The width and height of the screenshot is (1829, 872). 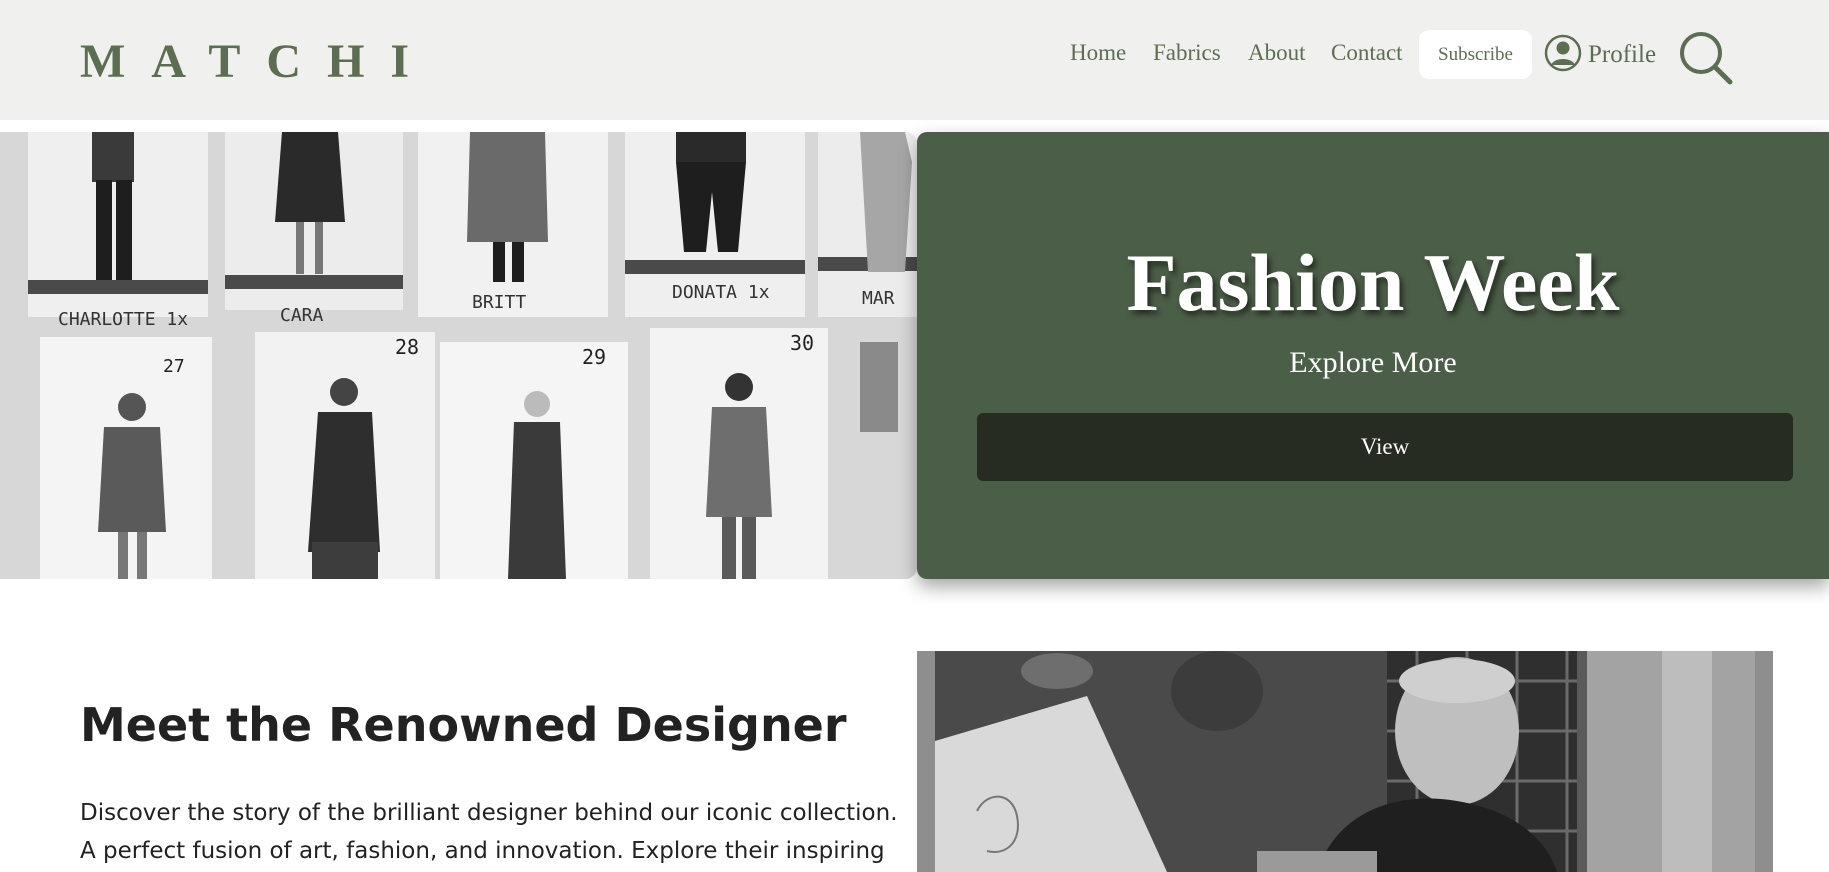 I want to click on search-button, so click(x=1706, y=58).